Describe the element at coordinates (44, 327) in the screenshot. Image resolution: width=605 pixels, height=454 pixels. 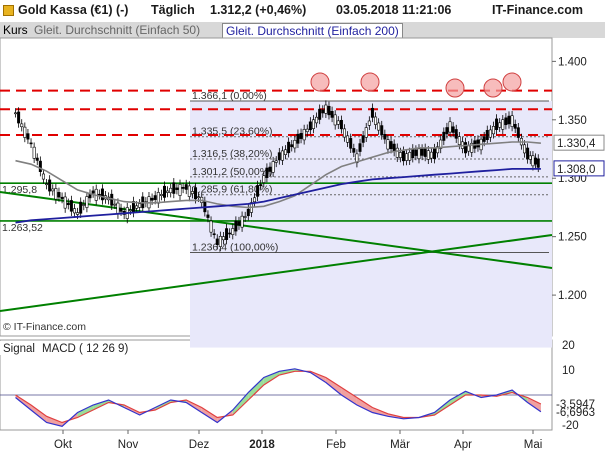
I see `watermark: © IT-Finance.com` at that location.